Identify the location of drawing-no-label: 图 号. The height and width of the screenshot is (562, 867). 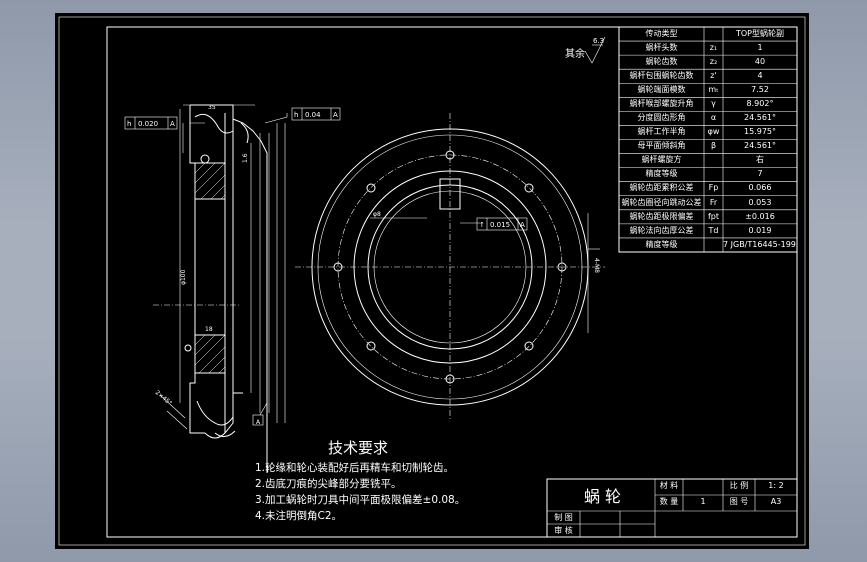
(739, 501).